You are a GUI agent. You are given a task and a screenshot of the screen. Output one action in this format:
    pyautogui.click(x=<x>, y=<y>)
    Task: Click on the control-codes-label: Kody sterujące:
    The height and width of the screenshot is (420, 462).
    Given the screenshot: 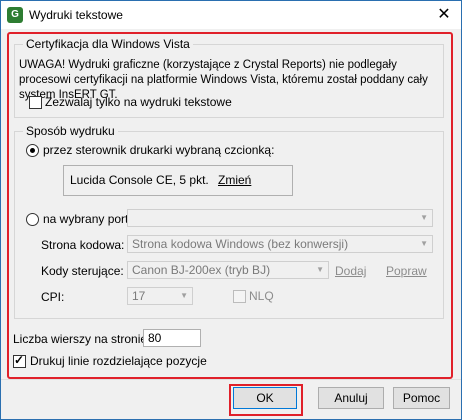 What is the action you would take?
    pyautogui.click(x=82, y=271)
    